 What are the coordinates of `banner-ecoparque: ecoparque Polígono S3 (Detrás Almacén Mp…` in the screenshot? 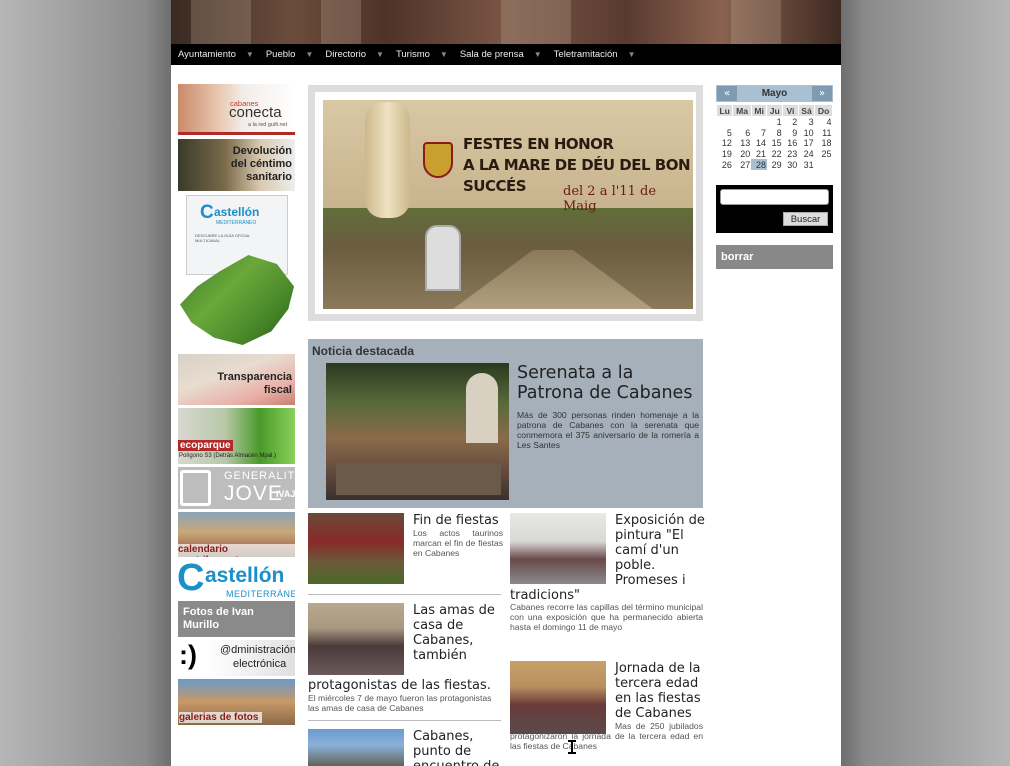 It's located at (236, 436).